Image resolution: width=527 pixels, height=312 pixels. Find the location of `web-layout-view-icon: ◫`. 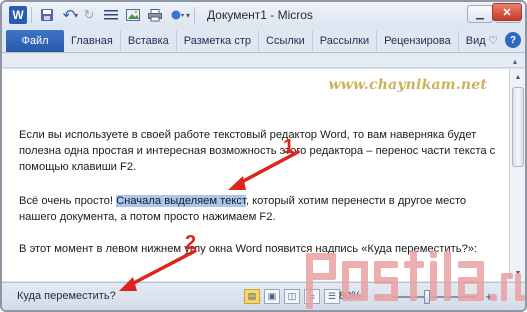

web-layout-view-icon: ◫ is located at coordinates (292, 296).